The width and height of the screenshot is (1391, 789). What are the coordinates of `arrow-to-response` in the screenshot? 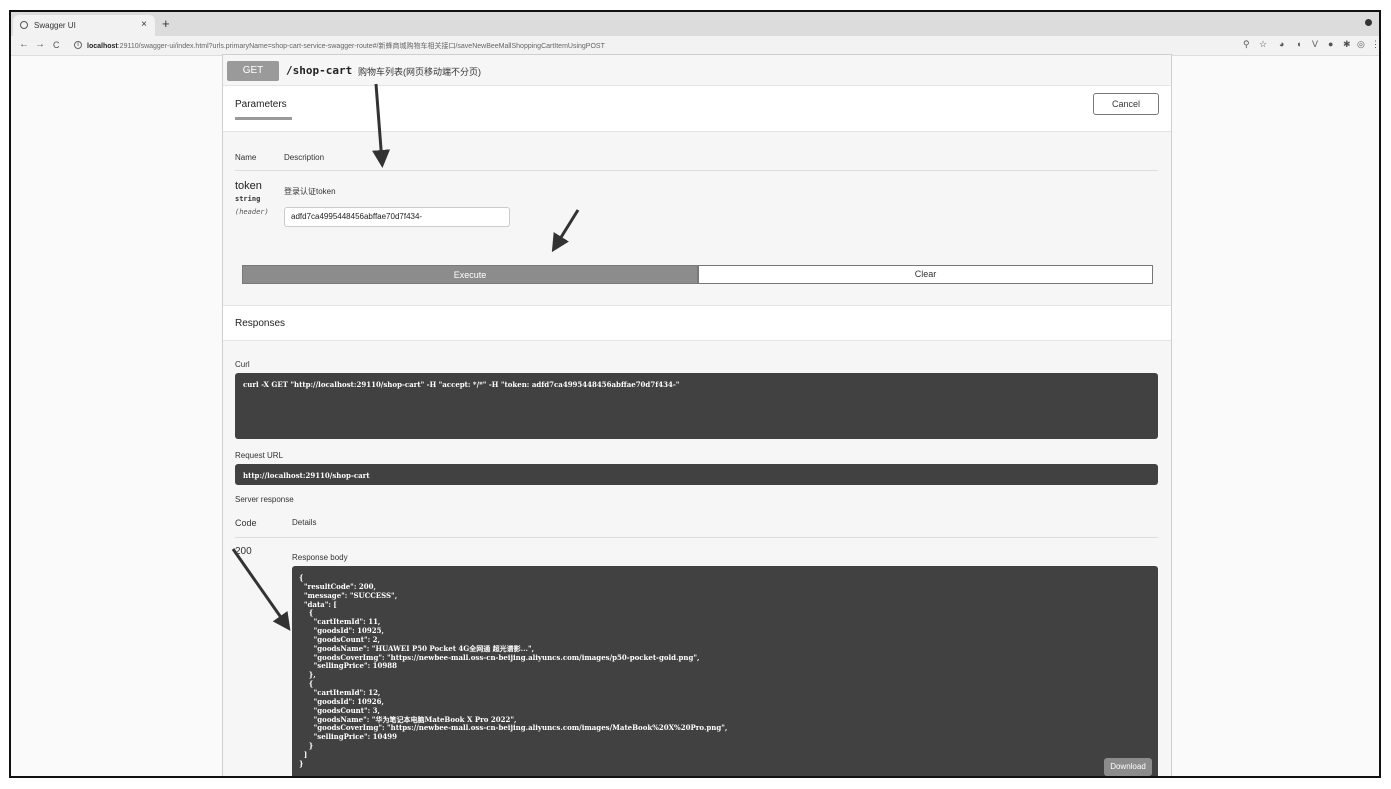 It's located at (261, 589).